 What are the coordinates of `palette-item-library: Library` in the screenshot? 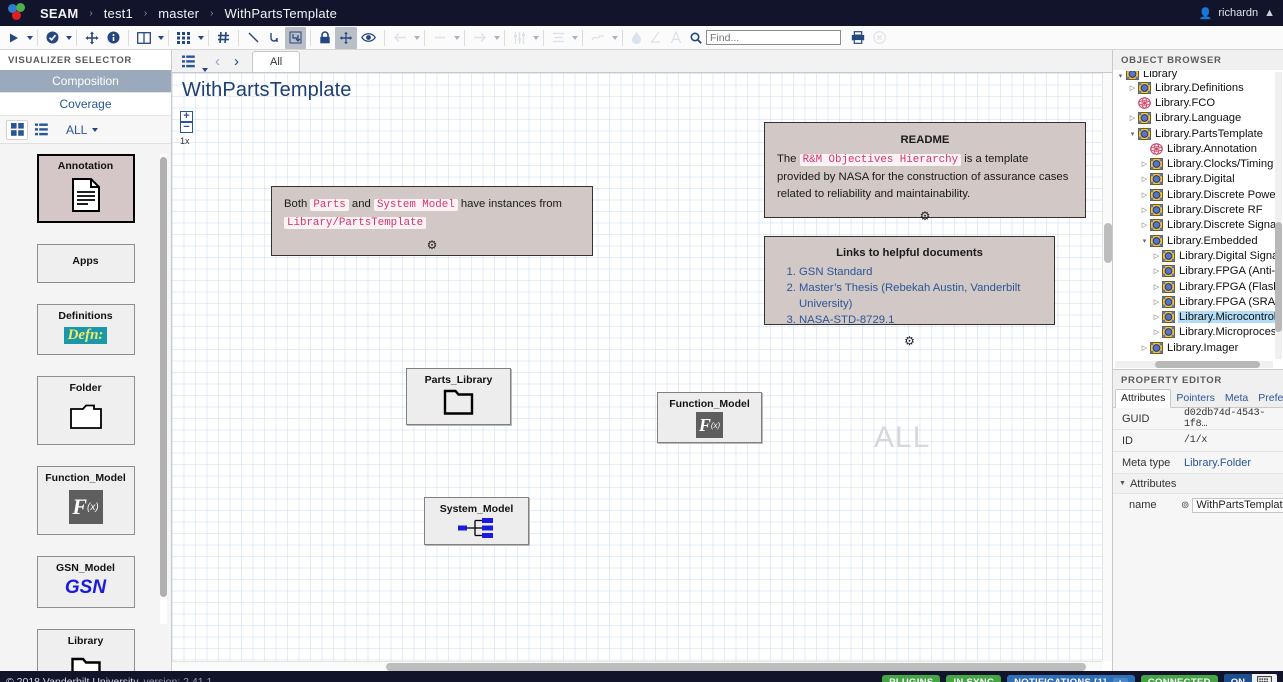 It's located at (85, 650).